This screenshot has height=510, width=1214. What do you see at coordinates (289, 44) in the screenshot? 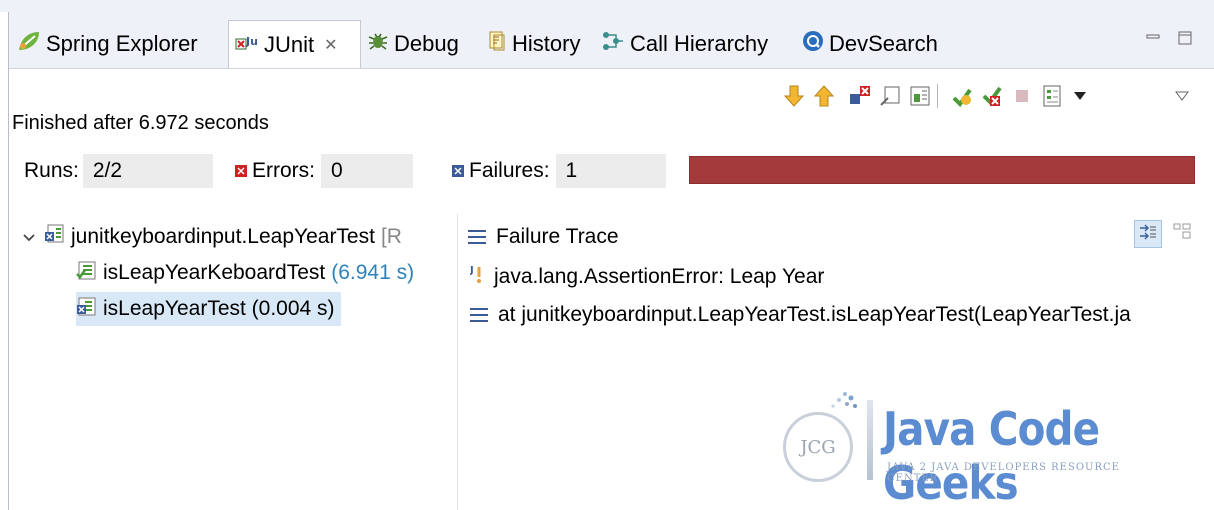
I see `tab-label: JUnit` at bounding box center [289, 44].